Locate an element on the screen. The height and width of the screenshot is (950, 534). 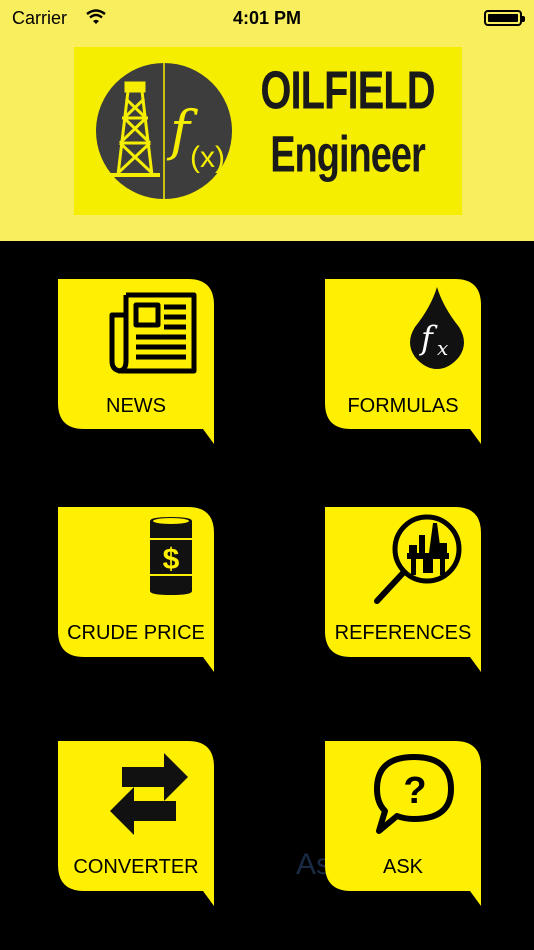
clock: 4:01 PM is located at coordinates (267, 18).